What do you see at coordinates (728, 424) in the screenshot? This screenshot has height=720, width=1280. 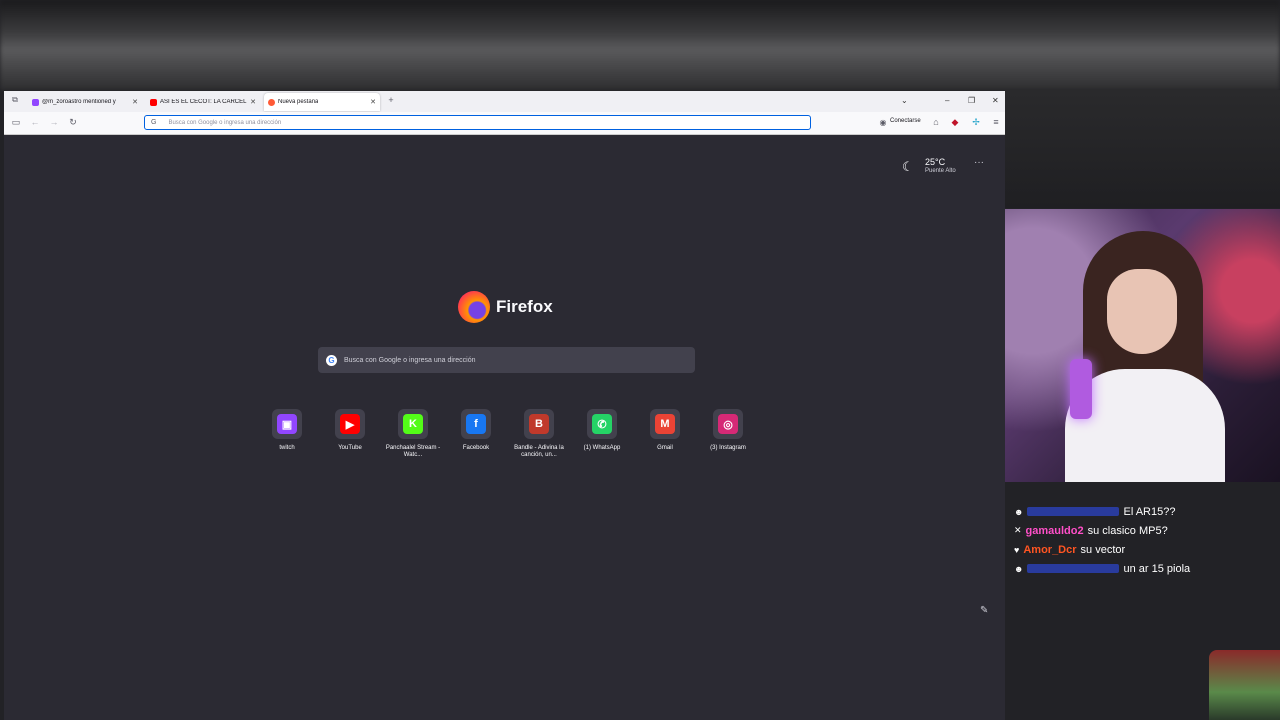 I see `instagram-icon: ◎` at bounding box center [728, 424].